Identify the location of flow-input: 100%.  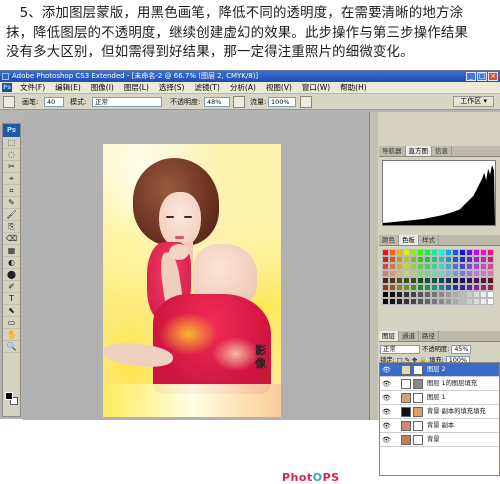
(282, 102).